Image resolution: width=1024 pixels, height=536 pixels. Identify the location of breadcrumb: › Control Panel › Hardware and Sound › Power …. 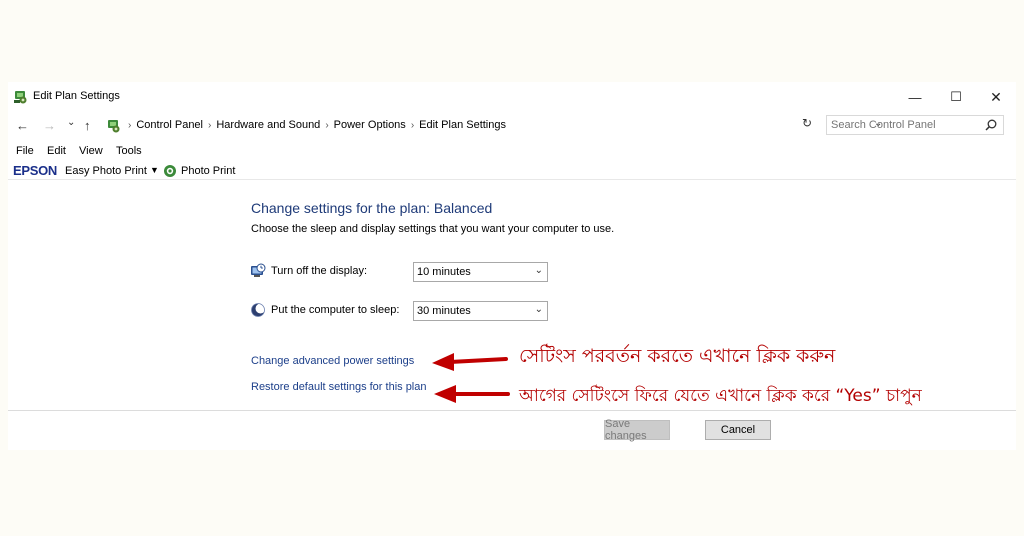
(314, 125).